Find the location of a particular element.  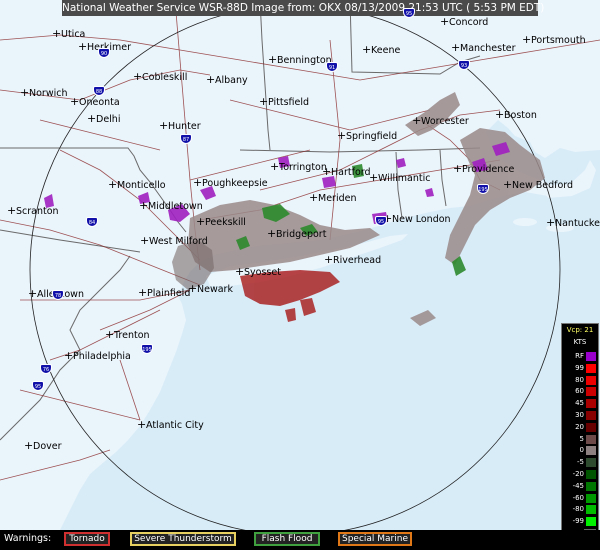

city-label: Peekskill is located at coordinates (221, 222).